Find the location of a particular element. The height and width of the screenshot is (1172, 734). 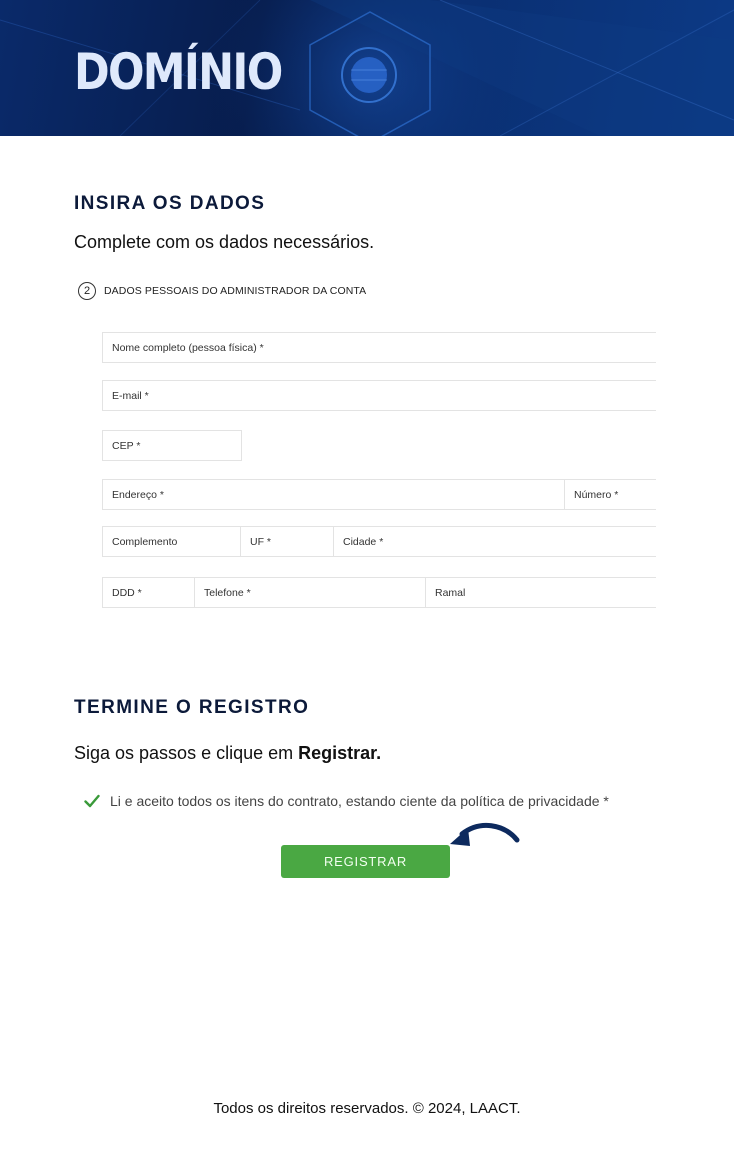

phone-field: Telefone * is located at coordinates (310, 592).